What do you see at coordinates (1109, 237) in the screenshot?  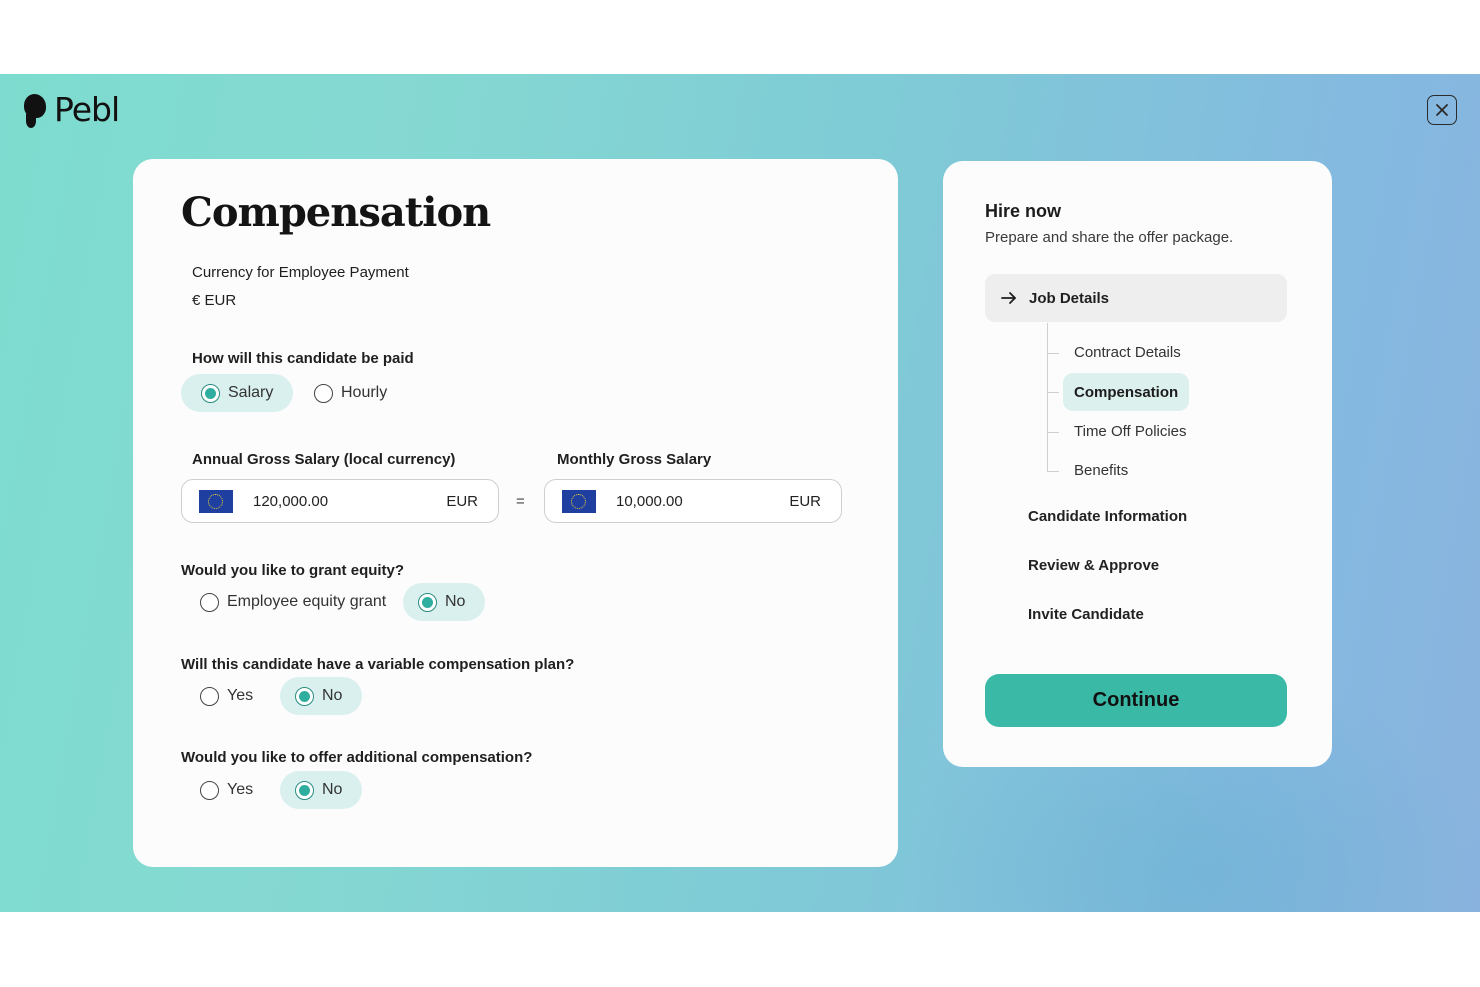 I see `sidebar-subtitle: Prepare and share the offer package.` at bounding box center [1109, 237].